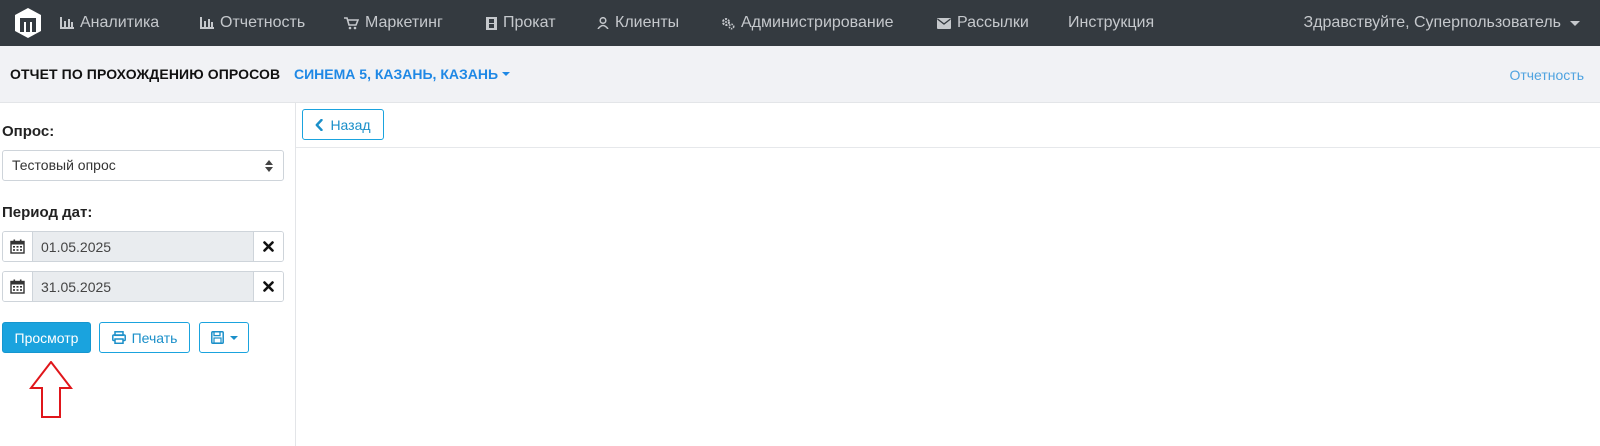  I want to click on date-from-group: 01.05.2025, so click(143, 246).